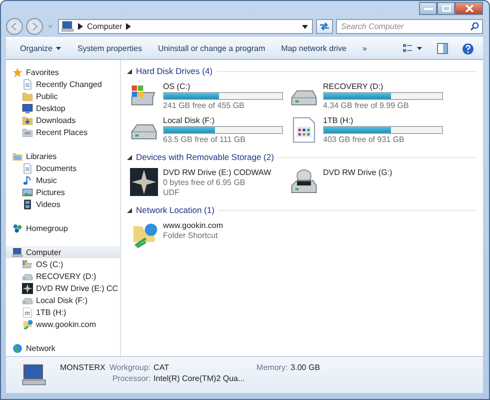 The width and height of the screenshot is (490, 400). What do you see at coordinates (63, 204) in the screenshot?
I see `sidebar-row: Videos` at bounding box center [63, 204].